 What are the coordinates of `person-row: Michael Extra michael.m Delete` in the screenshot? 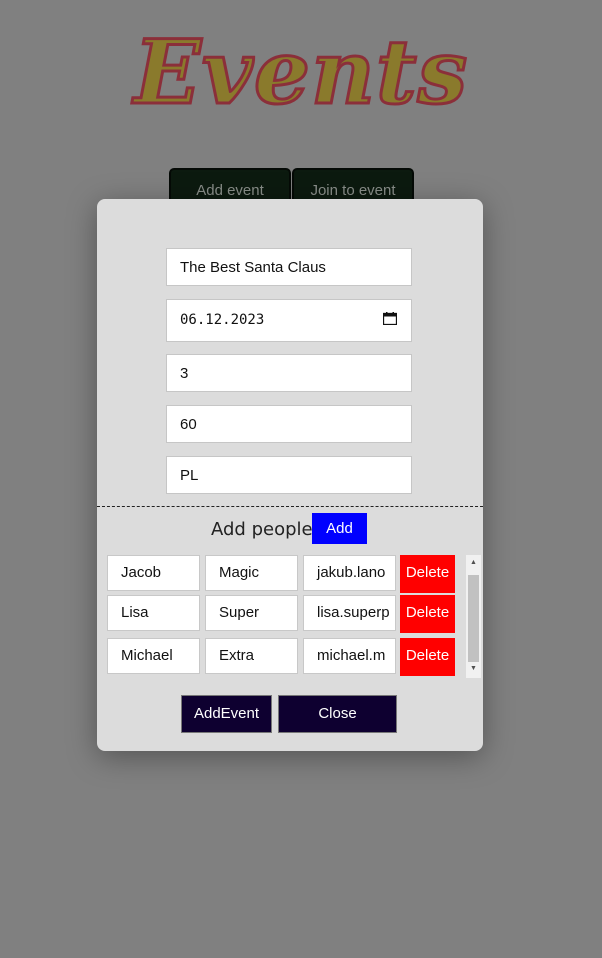 It's located at (287, 657).